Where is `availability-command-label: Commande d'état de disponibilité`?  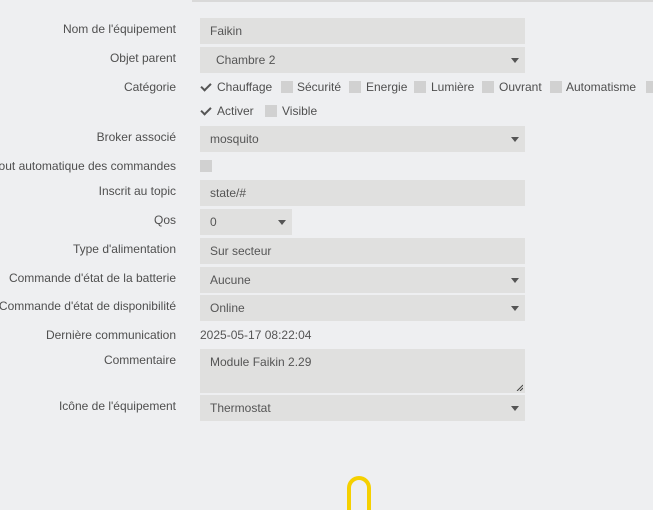
availability-command-label: Commande d'état de disponibilité is located at coordinates (88, 306).